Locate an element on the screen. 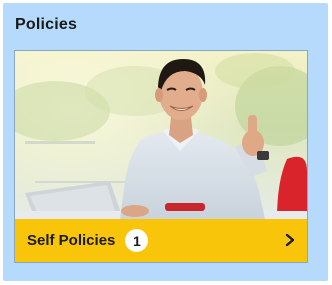 This screenshot has height=285, width=332. panel-title: Policies is located at coordinates (46, 24).